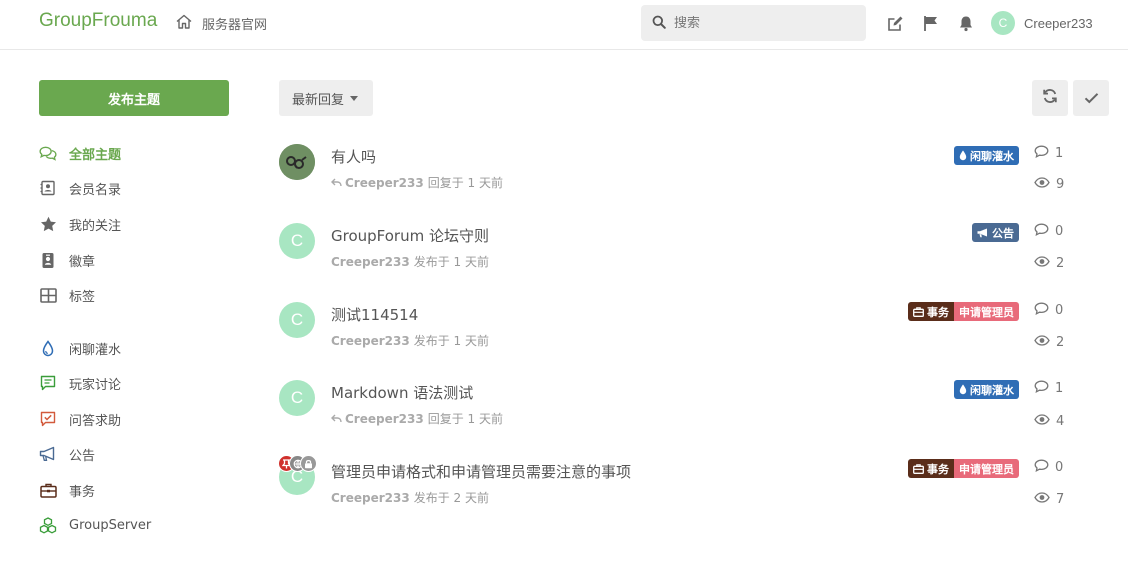  I want to click on sidebar-item-label: 我的关注, so click(95, 226).